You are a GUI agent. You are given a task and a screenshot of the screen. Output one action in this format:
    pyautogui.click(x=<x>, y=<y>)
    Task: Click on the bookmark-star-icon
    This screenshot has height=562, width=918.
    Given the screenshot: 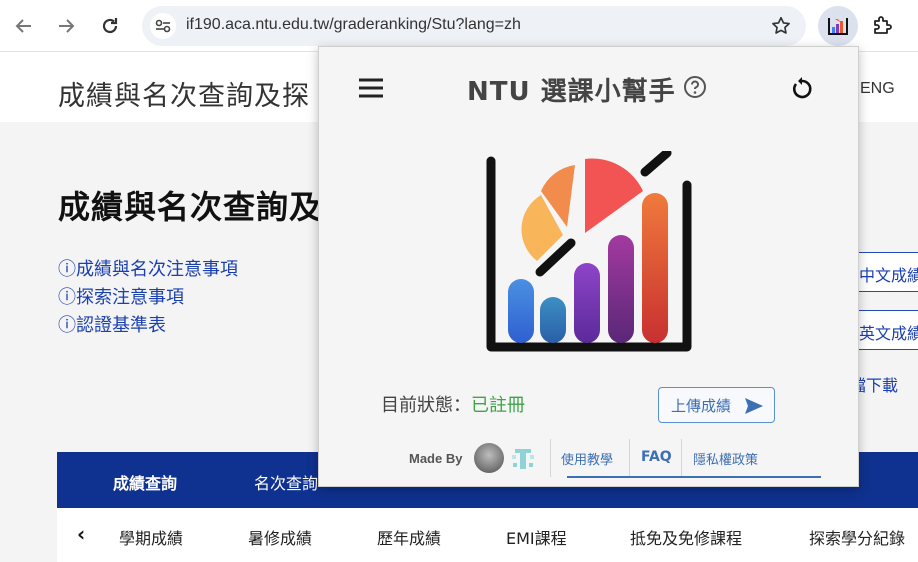 What is the action you would take?
    pyautogui.click(x=781, y=26)
    